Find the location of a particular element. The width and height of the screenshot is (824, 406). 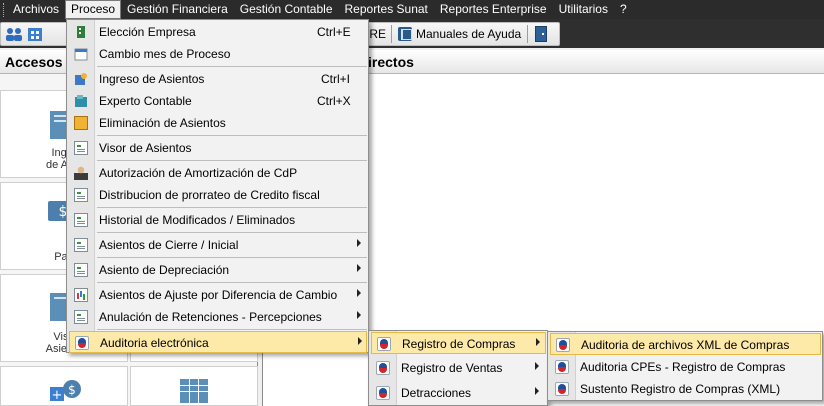

menu-item-eliminacion-asientos: Eliminación de Asientos is located at coordinates (218, 123).